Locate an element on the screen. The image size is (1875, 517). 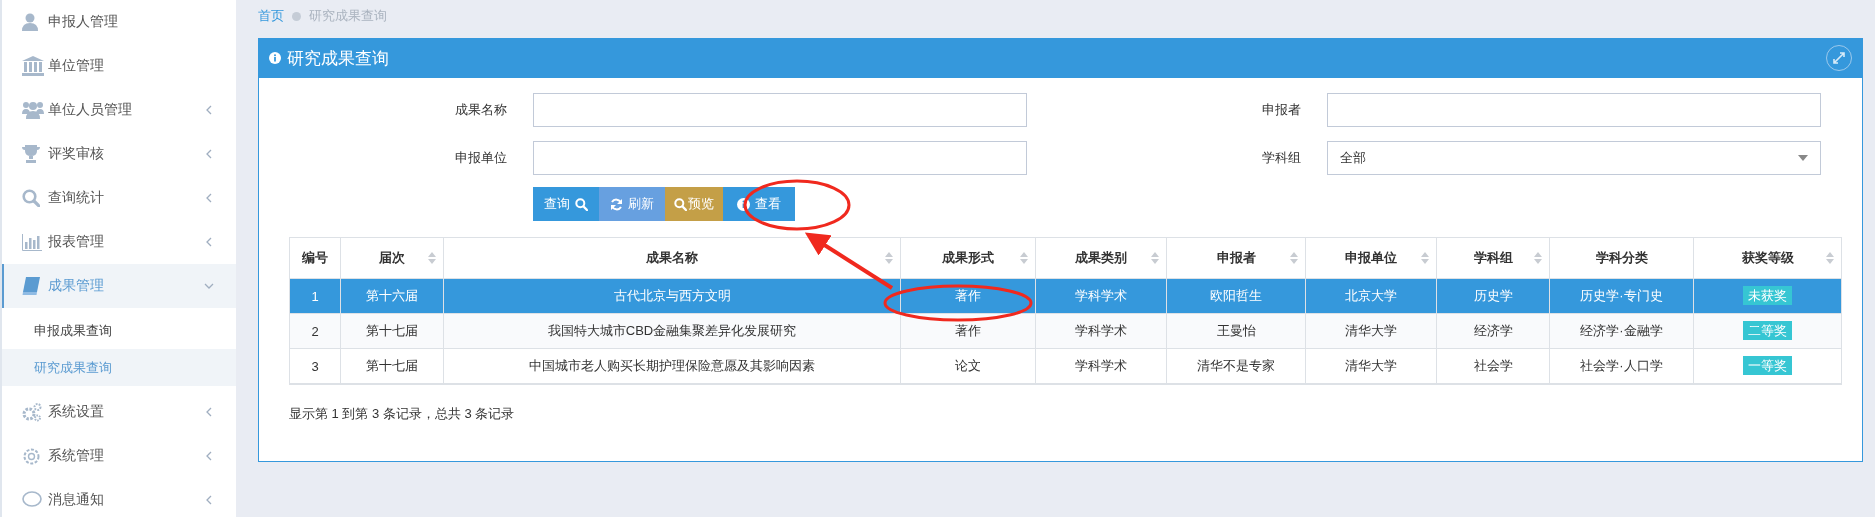
sidebar-item: 系统设置 is located at coordinates (119, 412).